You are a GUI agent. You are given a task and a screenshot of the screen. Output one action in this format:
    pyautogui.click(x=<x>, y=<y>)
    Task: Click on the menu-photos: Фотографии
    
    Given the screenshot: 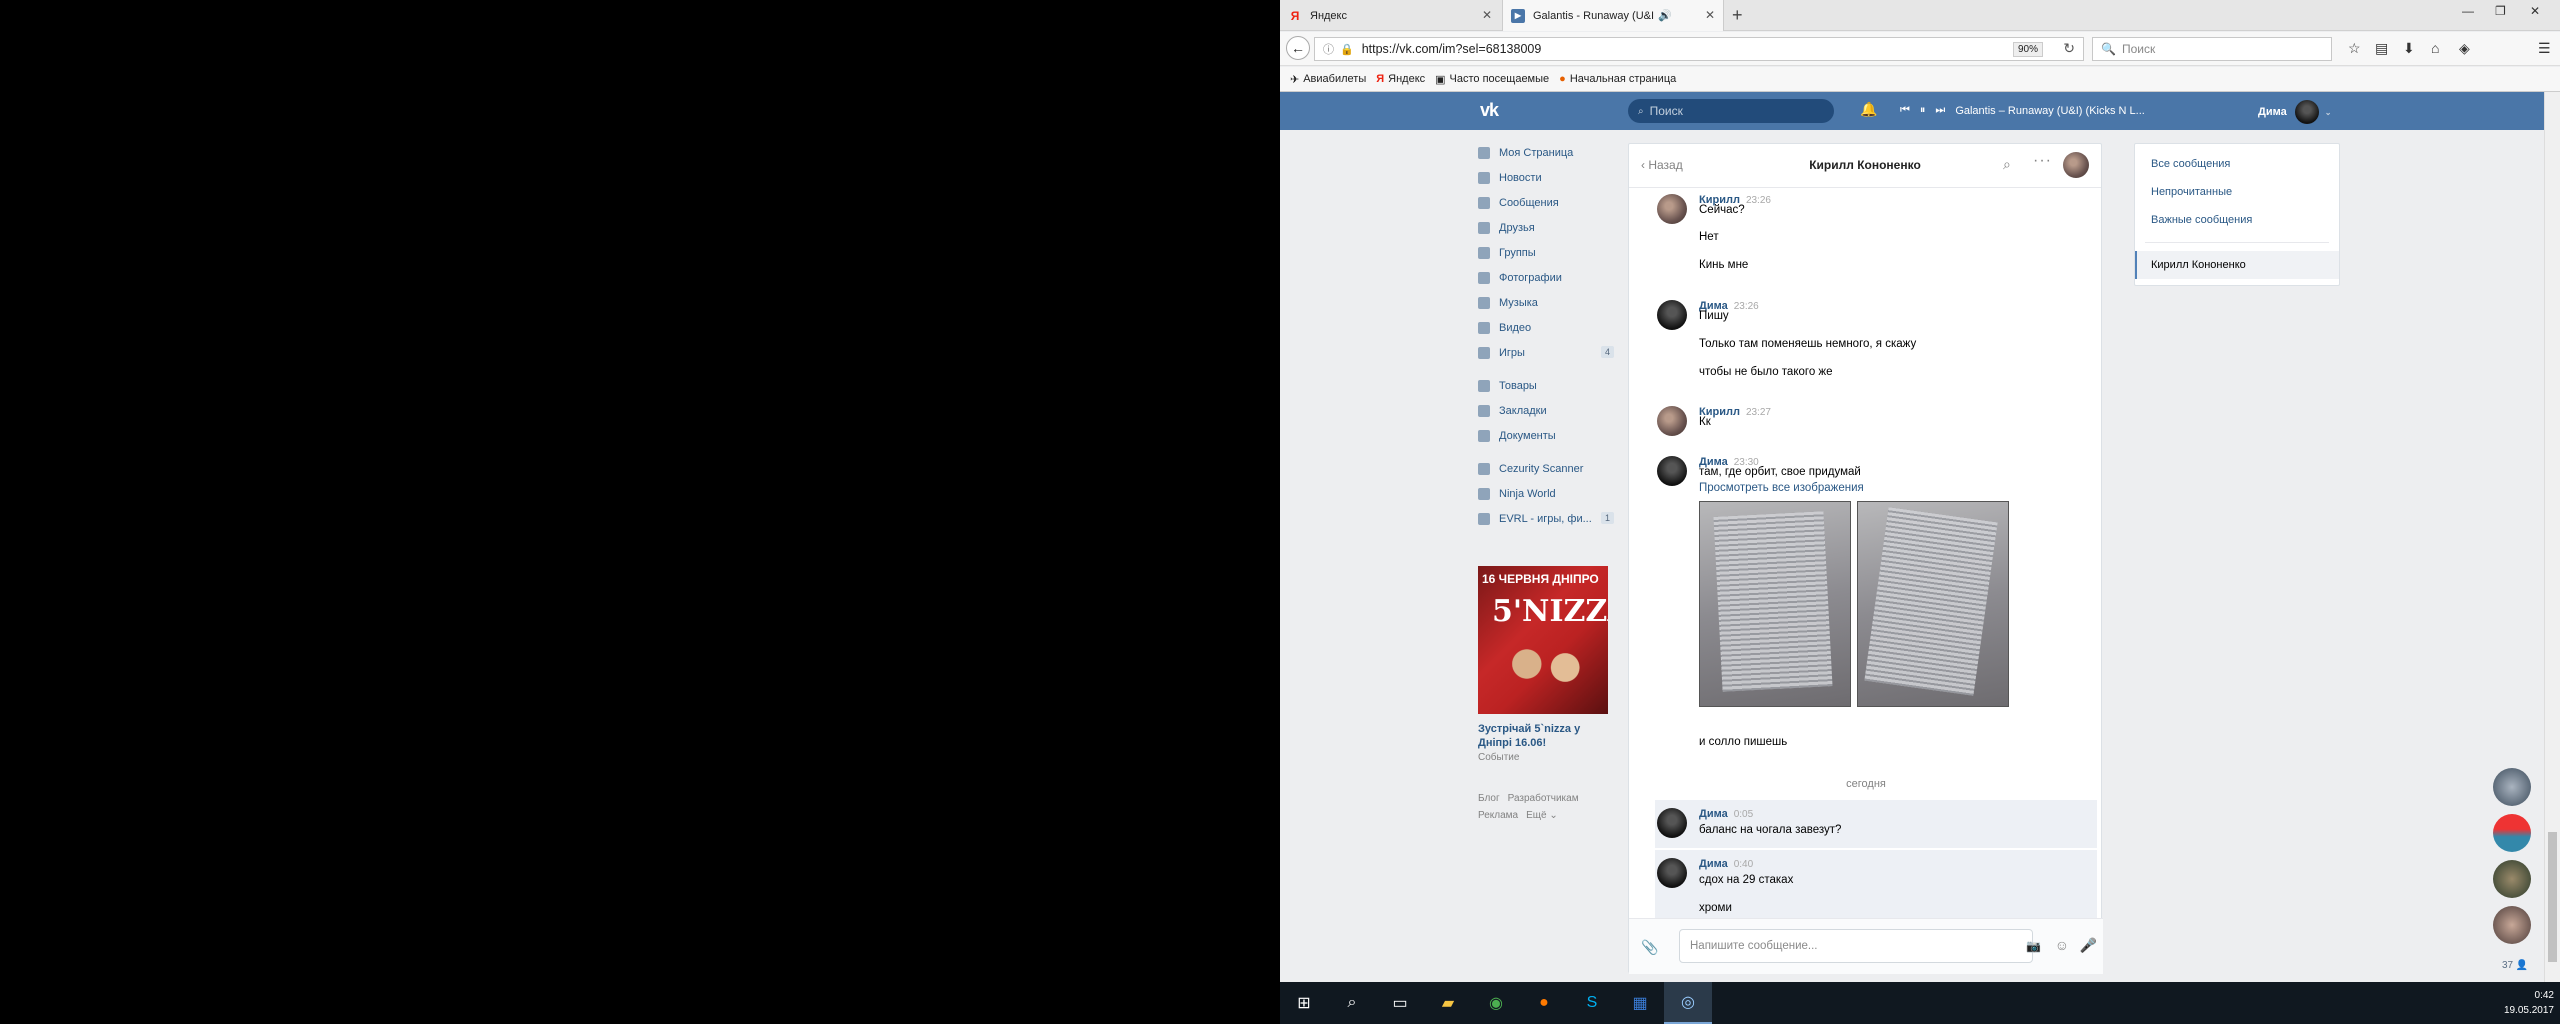 What is the action you would take?
    pyautogui.click(x=1553, y=277)
    